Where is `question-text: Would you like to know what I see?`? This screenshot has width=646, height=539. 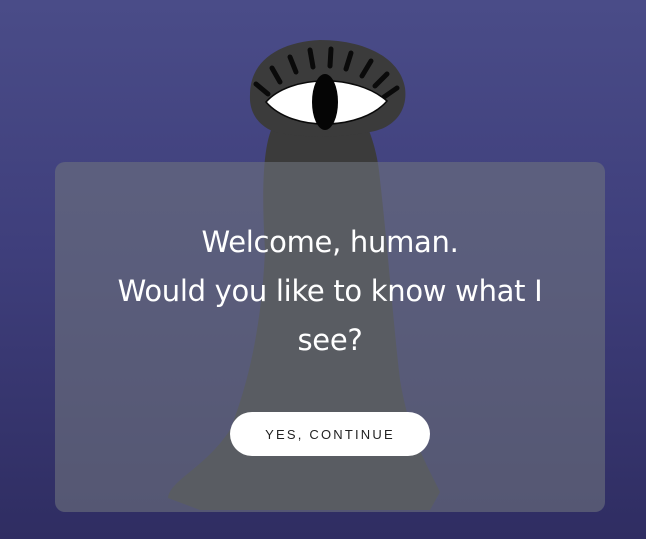
question-text: Would you like to know what I see? is located at coordinates (330, 315).